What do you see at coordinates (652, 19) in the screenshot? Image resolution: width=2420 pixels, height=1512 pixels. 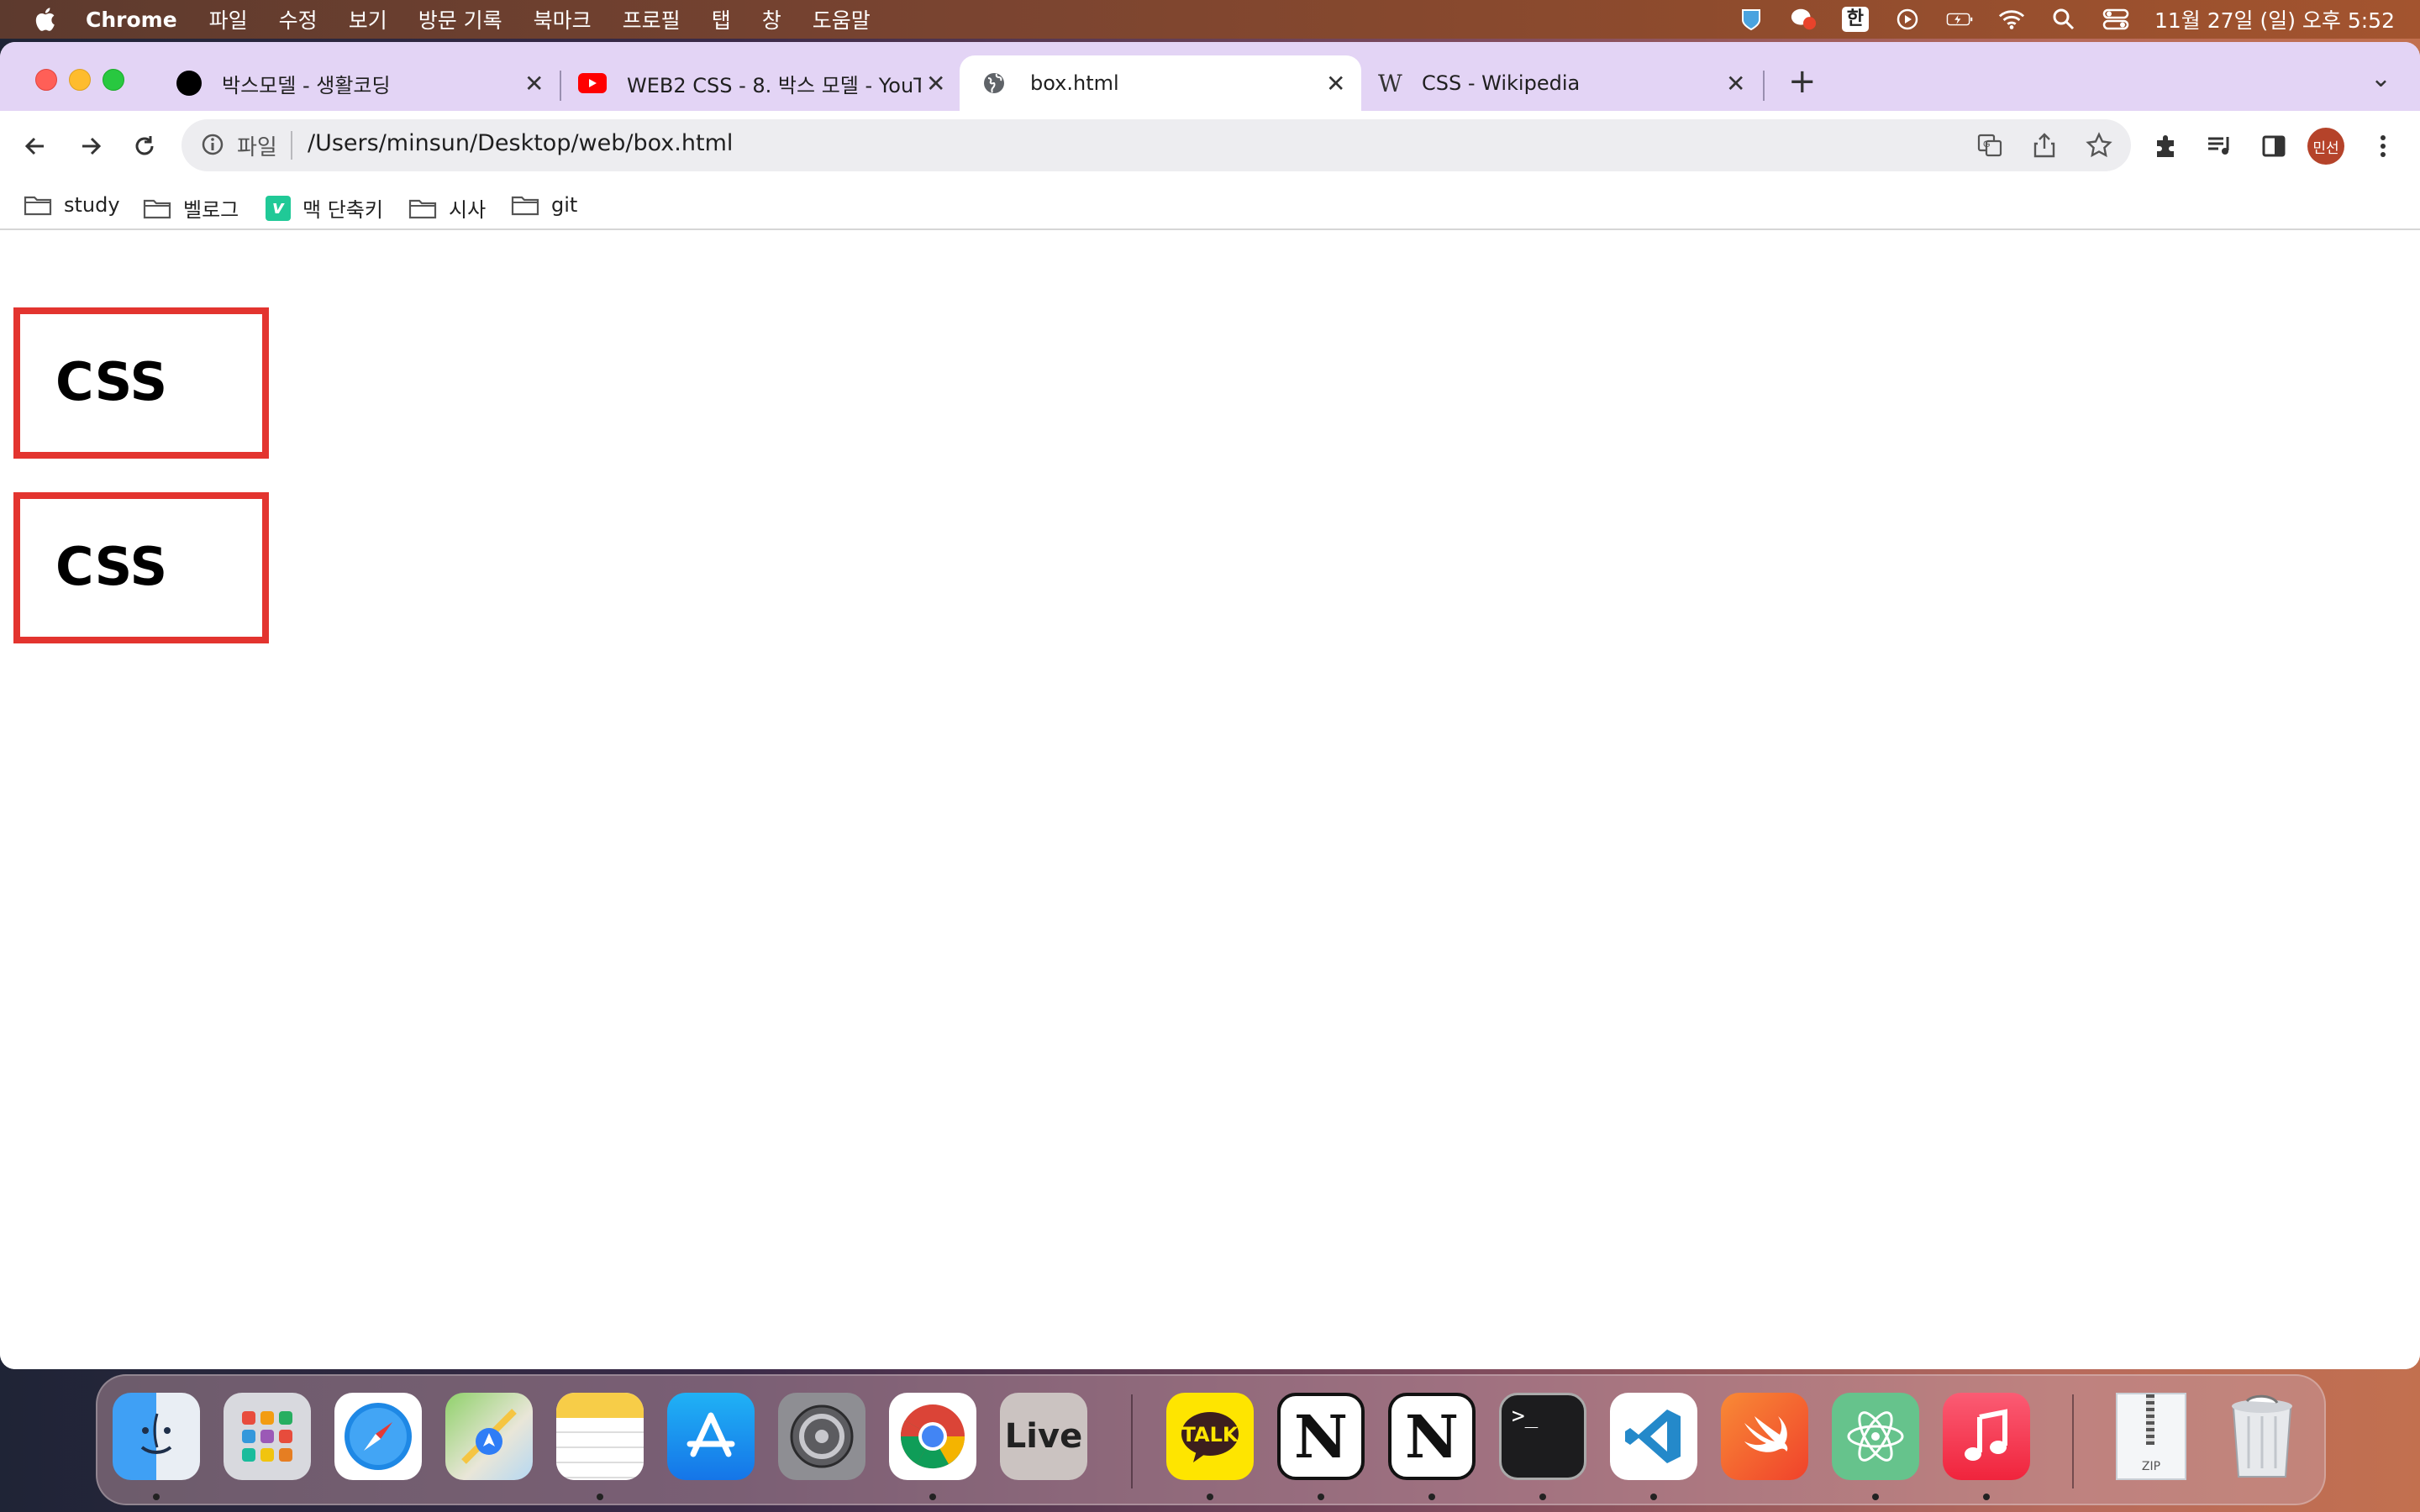 I see `menu-profiles: 프로필` at bounding box center [652, 19].